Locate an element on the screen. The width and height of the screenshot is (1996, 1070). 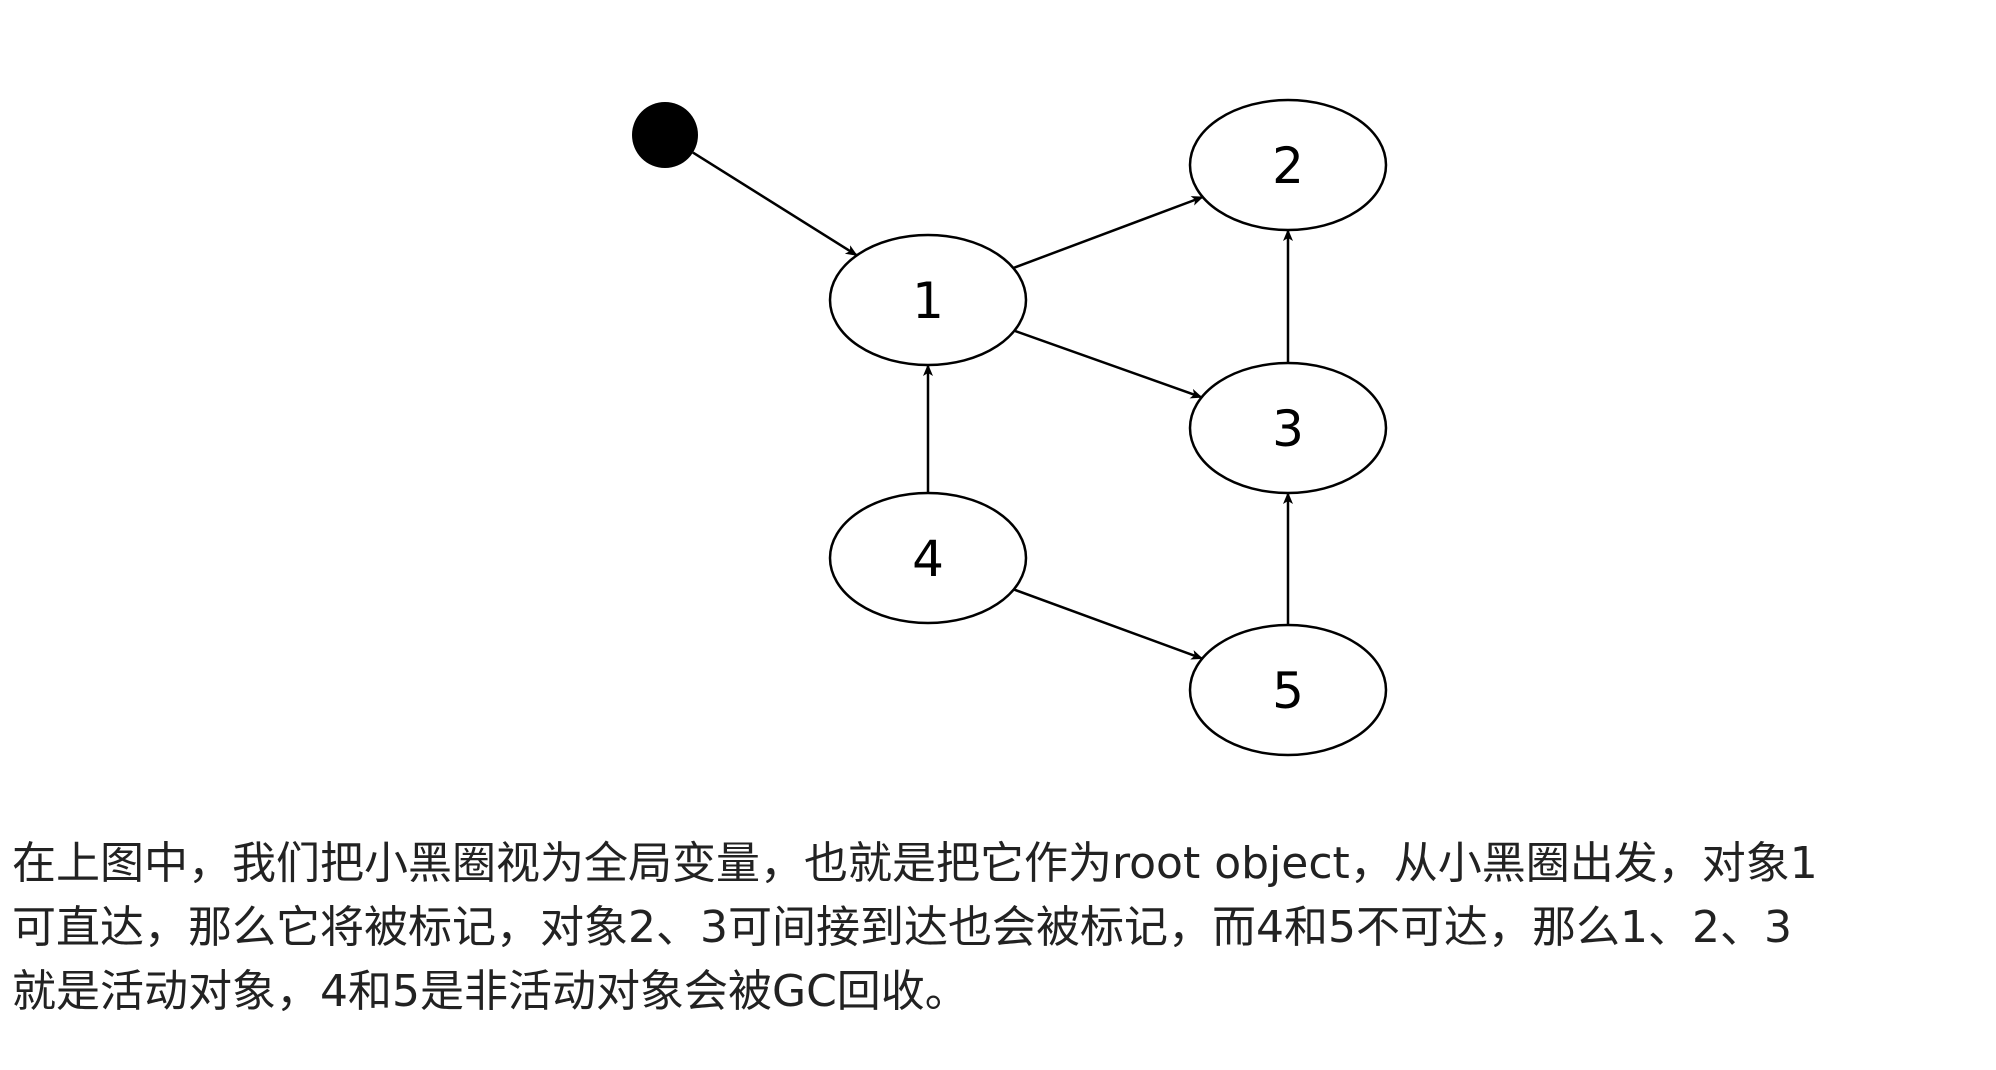
node-1: 1 is located at coordinates (928, 300).